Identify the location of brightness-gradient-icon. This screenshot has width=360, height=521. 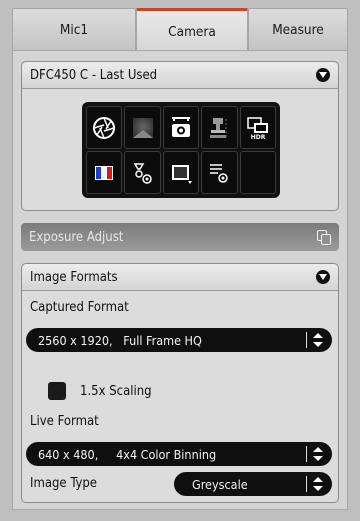
(142, 127).